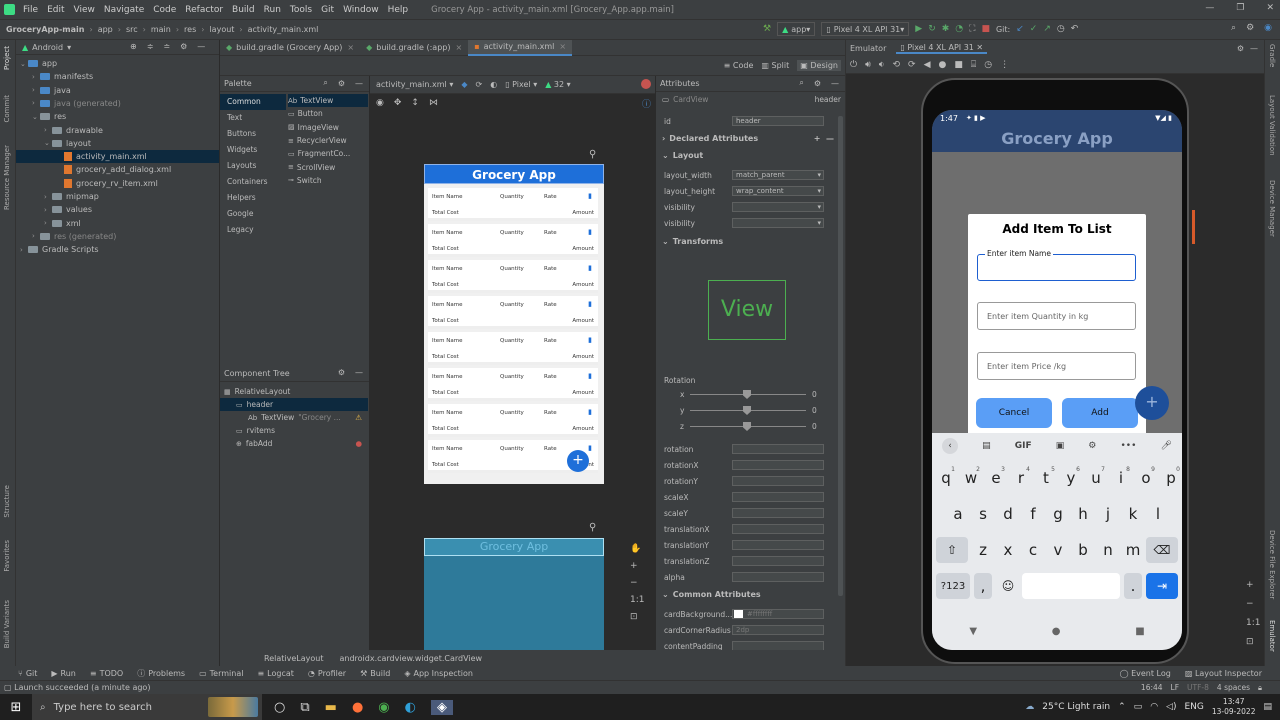  I want to click on menu-run: Run, so click(272, 10).